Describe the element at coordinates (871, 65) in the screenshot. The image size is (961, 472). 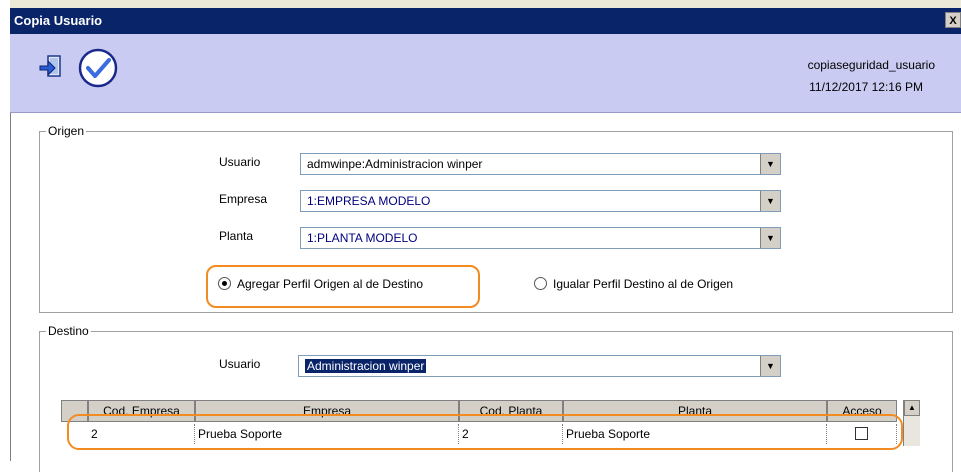
I see `app-name: copiaseguridad_usuario` at that location.